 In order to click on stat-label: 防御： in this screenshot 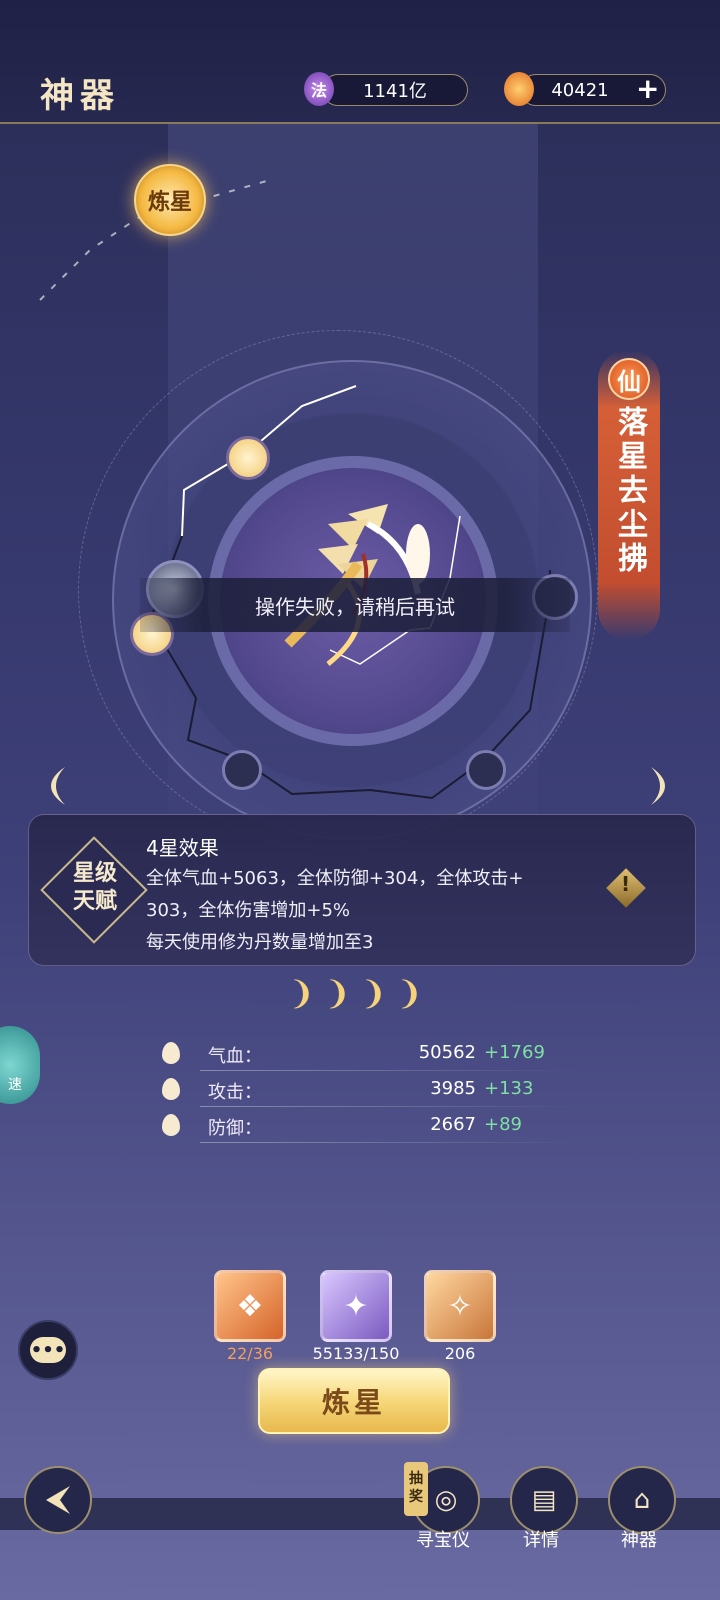, I will do `click(235, 1128)`.